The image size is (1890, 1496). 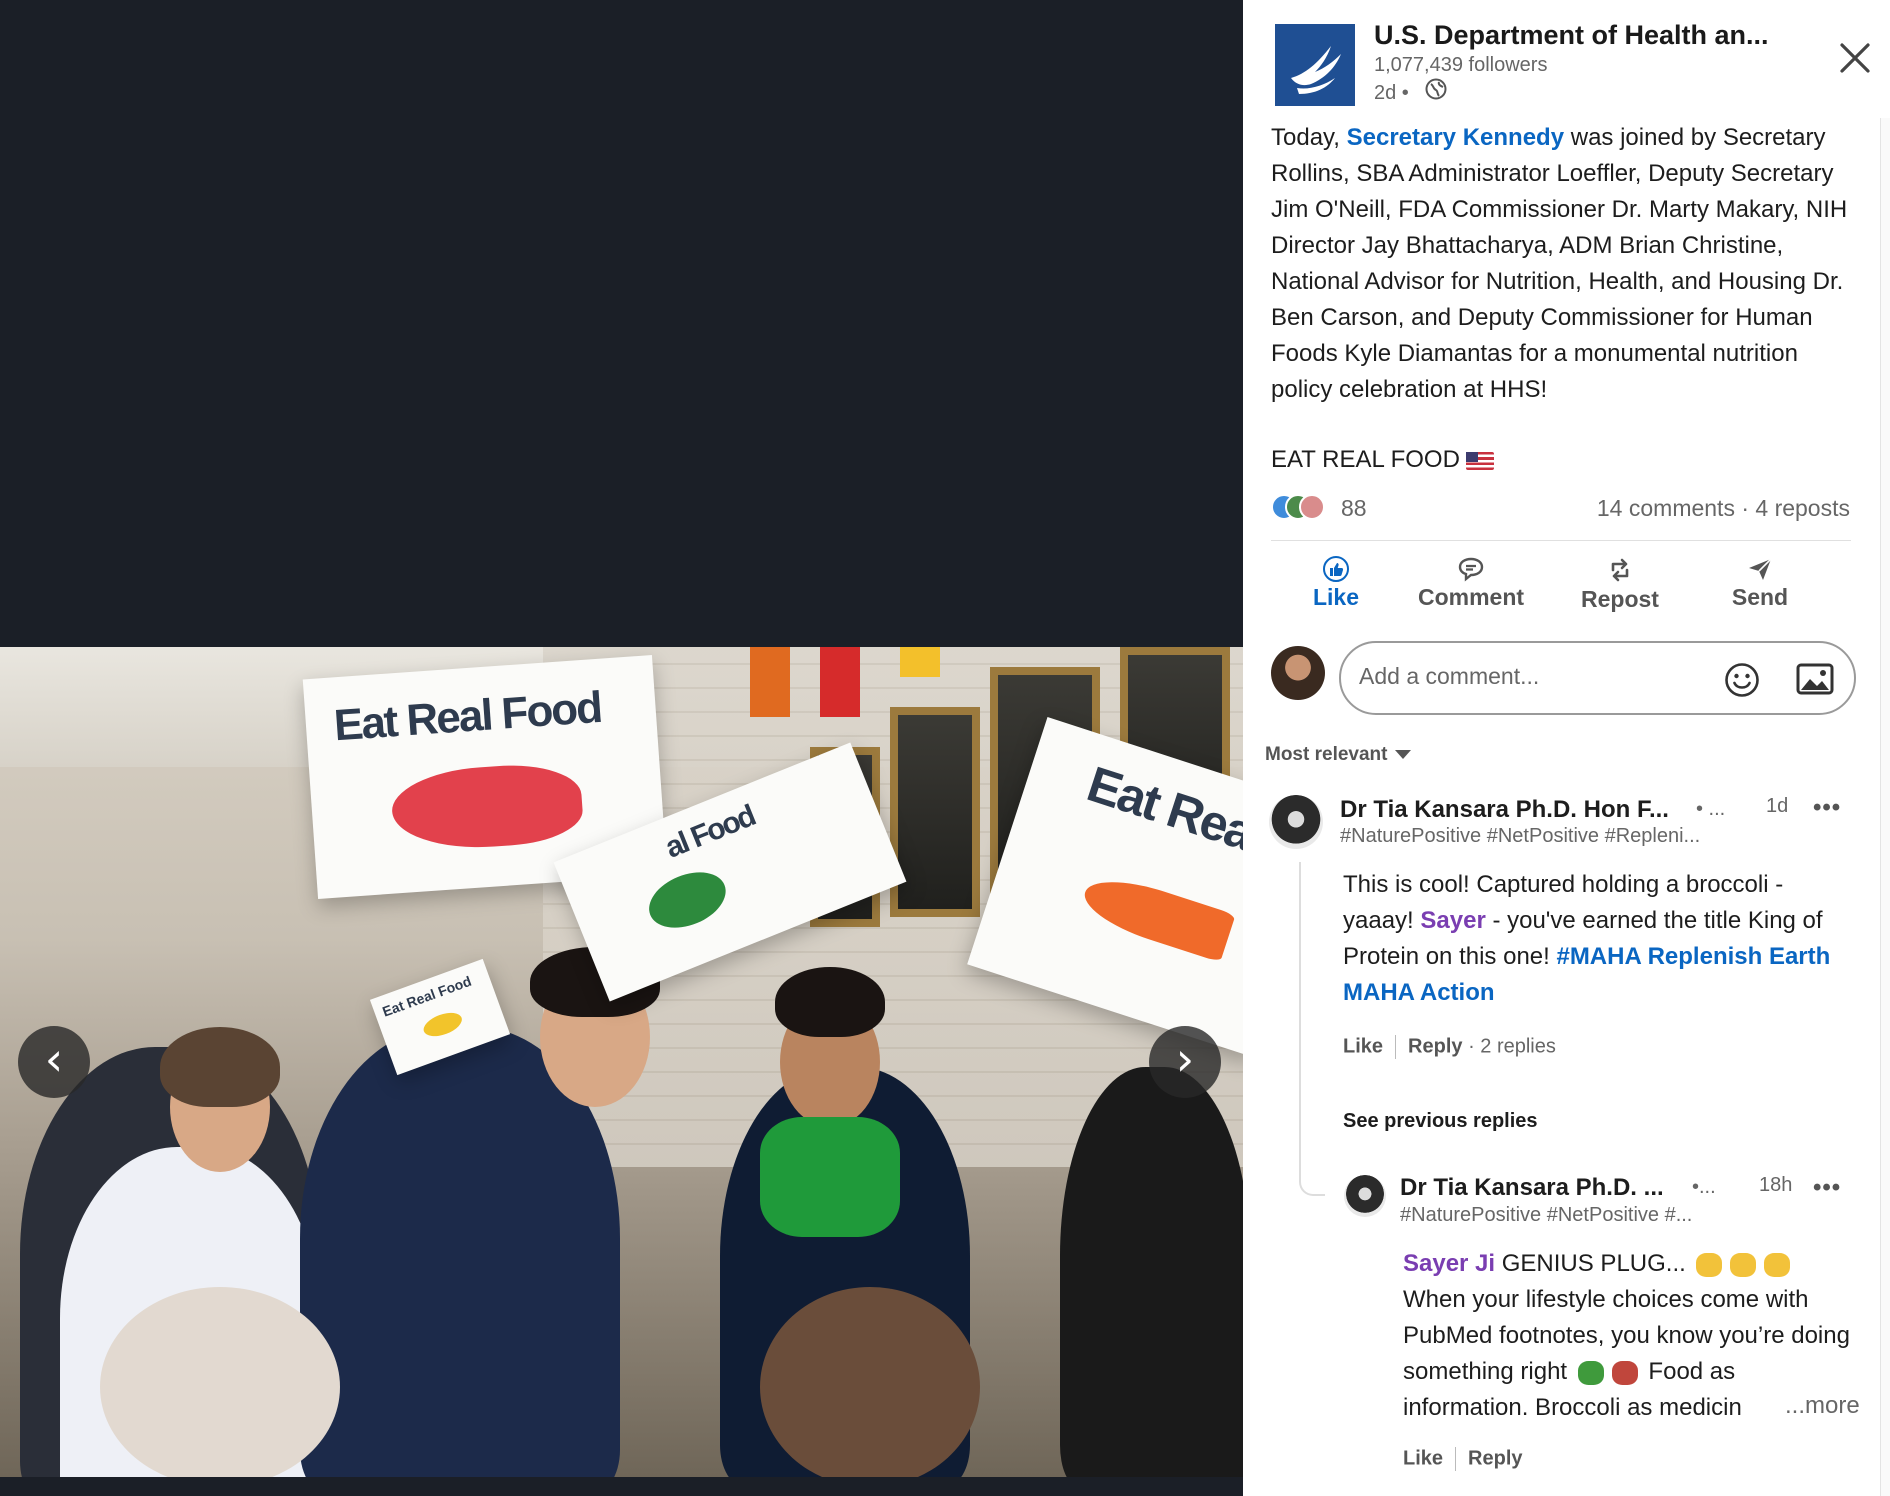 What do you see at coordinates (1156, 915) in the screenshot?
I see `photo-carrot-drawing` at bounding box center [1156, 915].